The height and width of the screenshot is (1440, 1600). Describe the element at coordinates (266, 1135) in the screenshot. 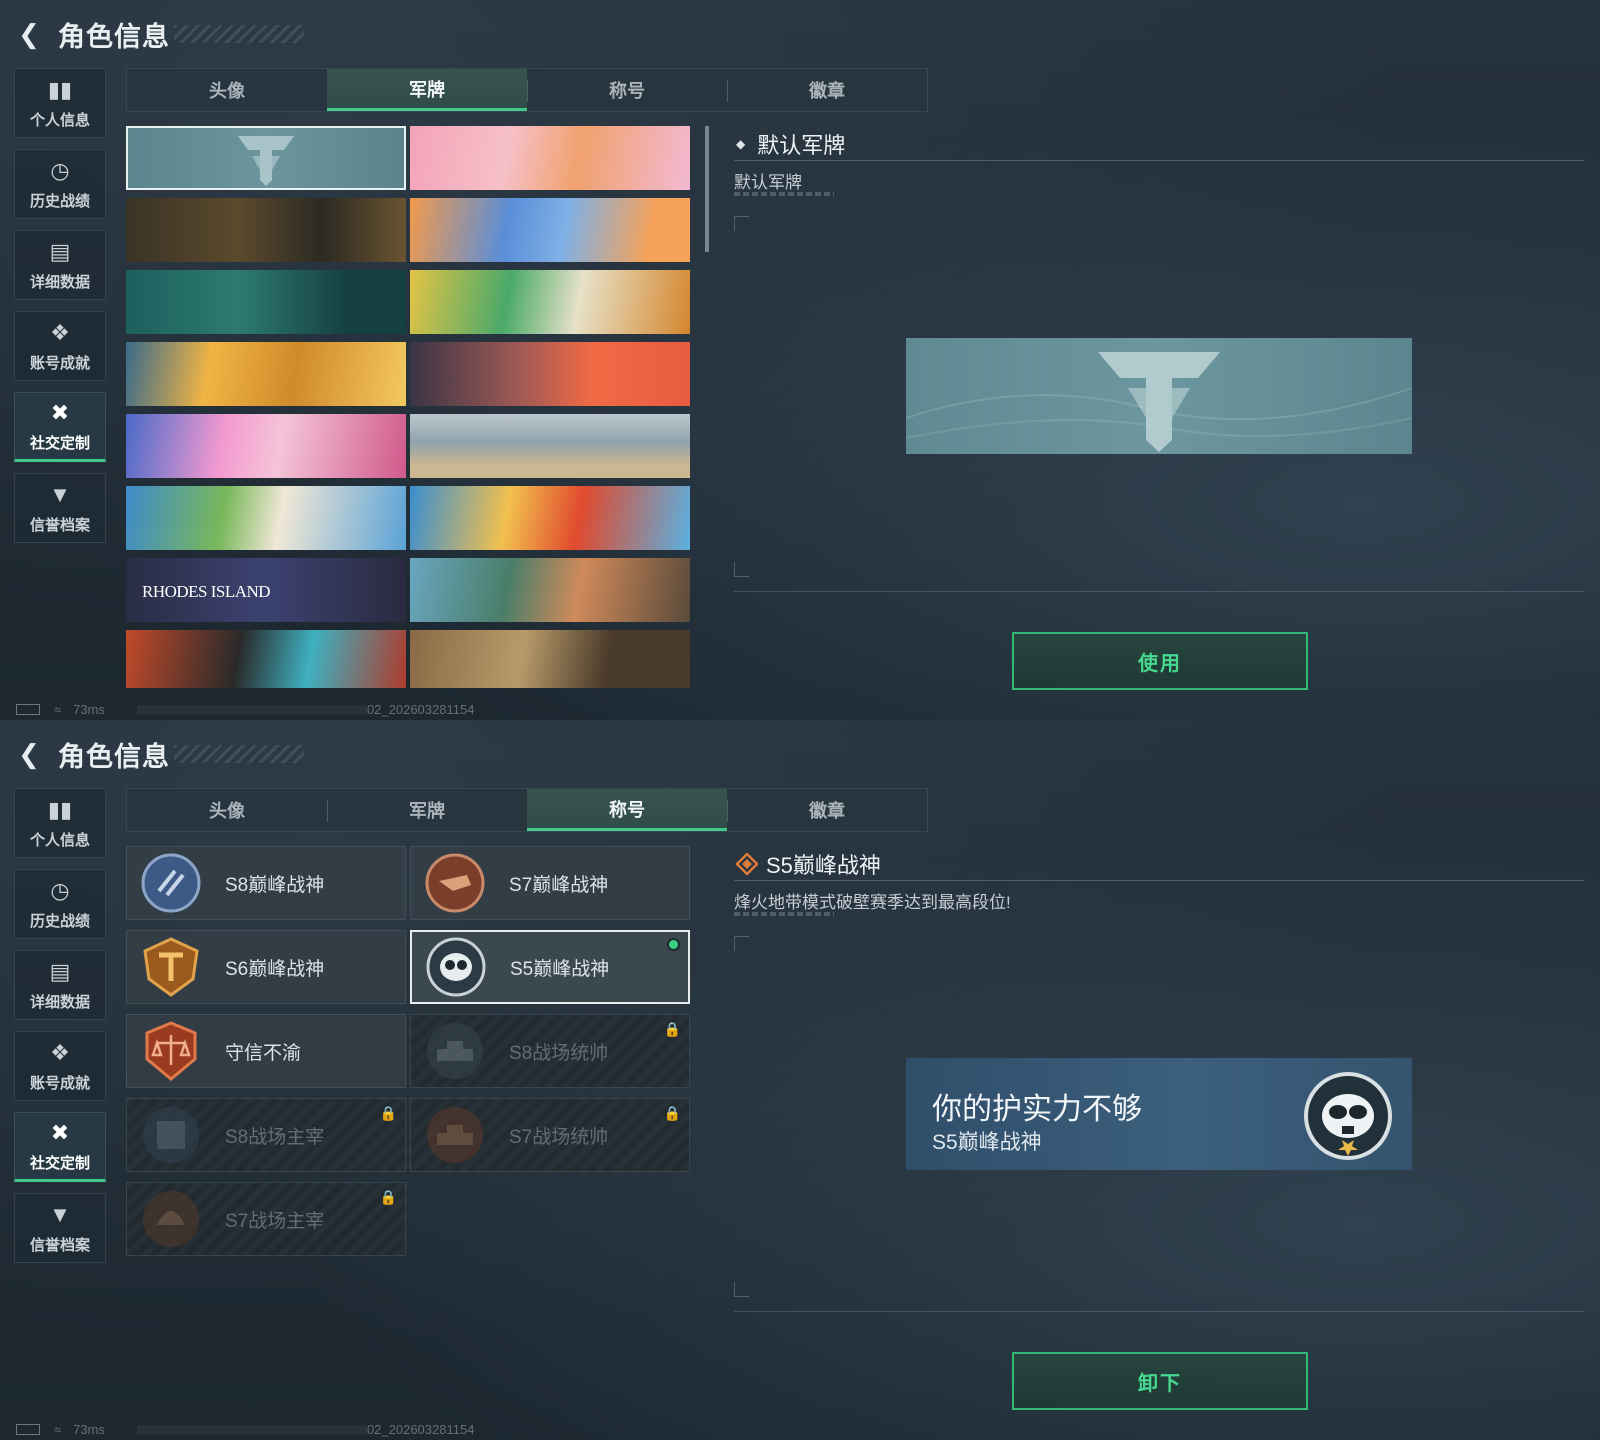

I see `title-card-locked: S8战场主宰 🔒` at that location.